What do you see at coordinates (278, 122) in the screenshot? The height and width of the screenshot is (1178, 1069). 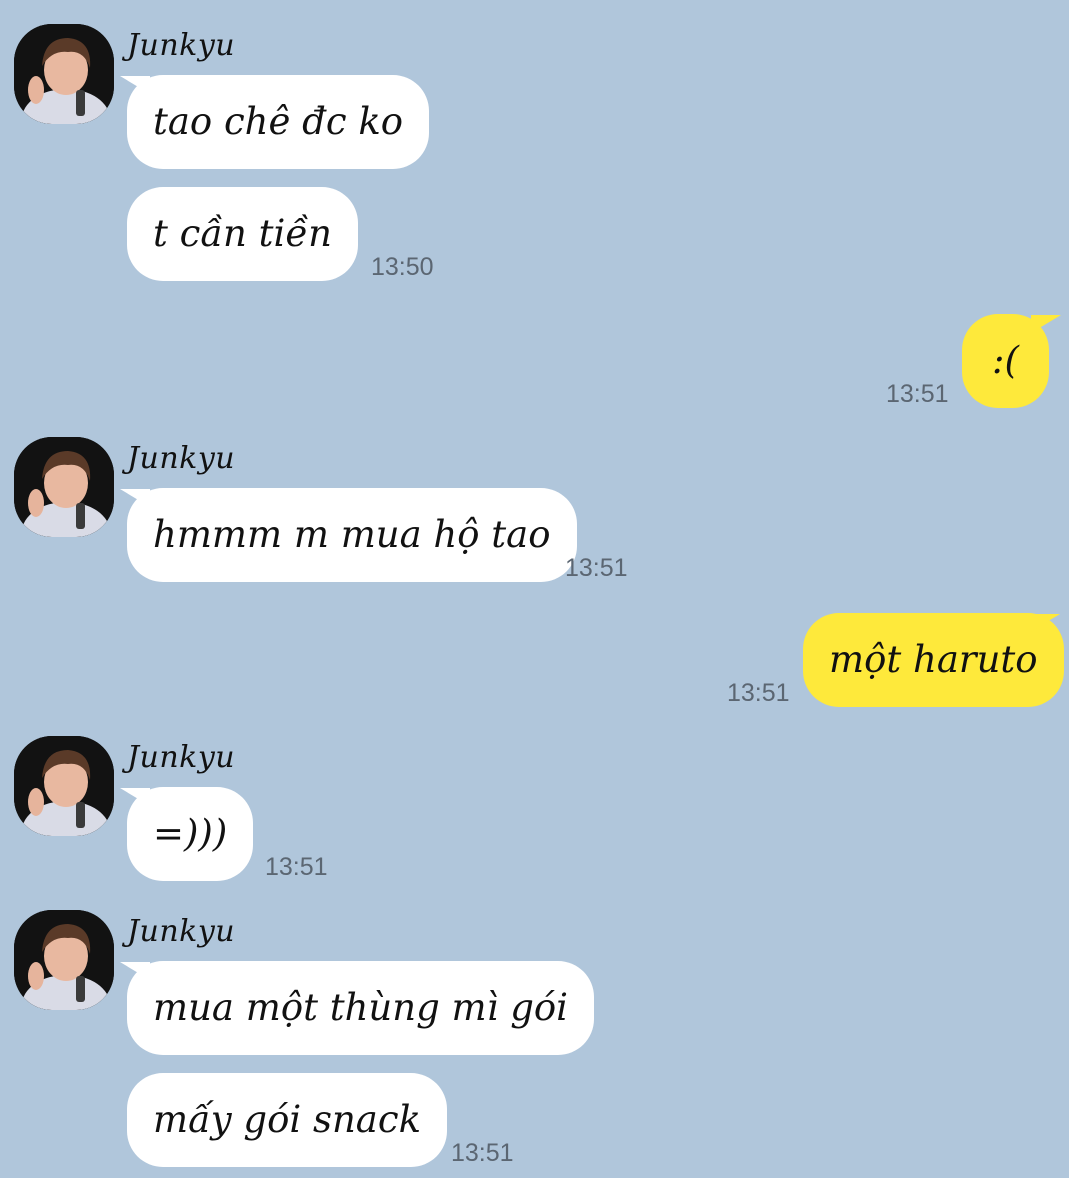 I see `incoming-message-bubble: tao chê đc ko` at bounding box center [278, 122].